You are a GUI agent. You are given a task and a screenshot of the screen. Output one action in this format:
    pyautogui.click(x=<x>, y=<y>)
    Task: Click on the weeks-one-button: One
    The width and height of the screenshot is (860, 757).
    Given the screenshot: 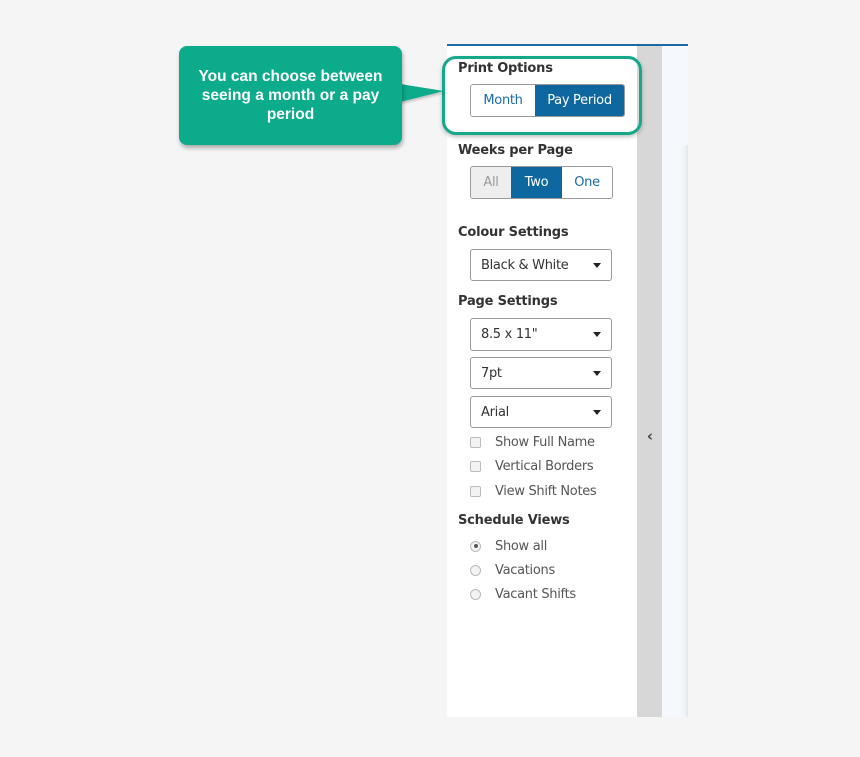 What is the action you would take?
    pyautogui.click(x=587, y=182)
    